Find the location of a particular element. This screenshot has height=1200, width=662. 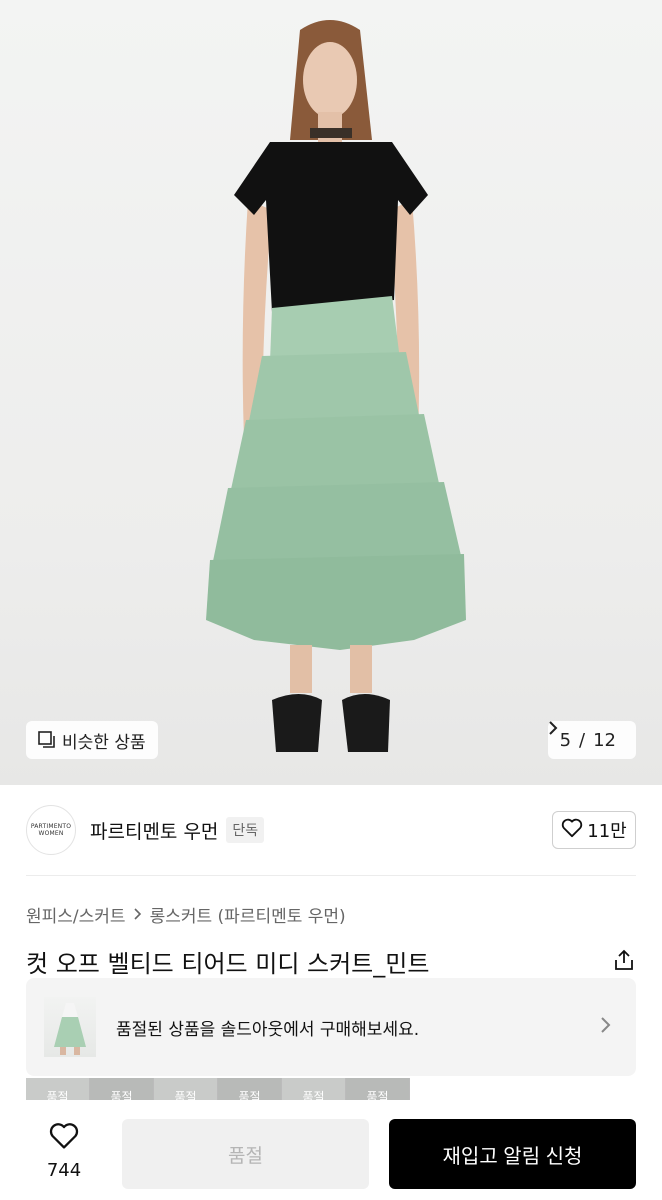

restock-alert-button: 재입고 알림 신청 is located at coordinates (512, 1154).